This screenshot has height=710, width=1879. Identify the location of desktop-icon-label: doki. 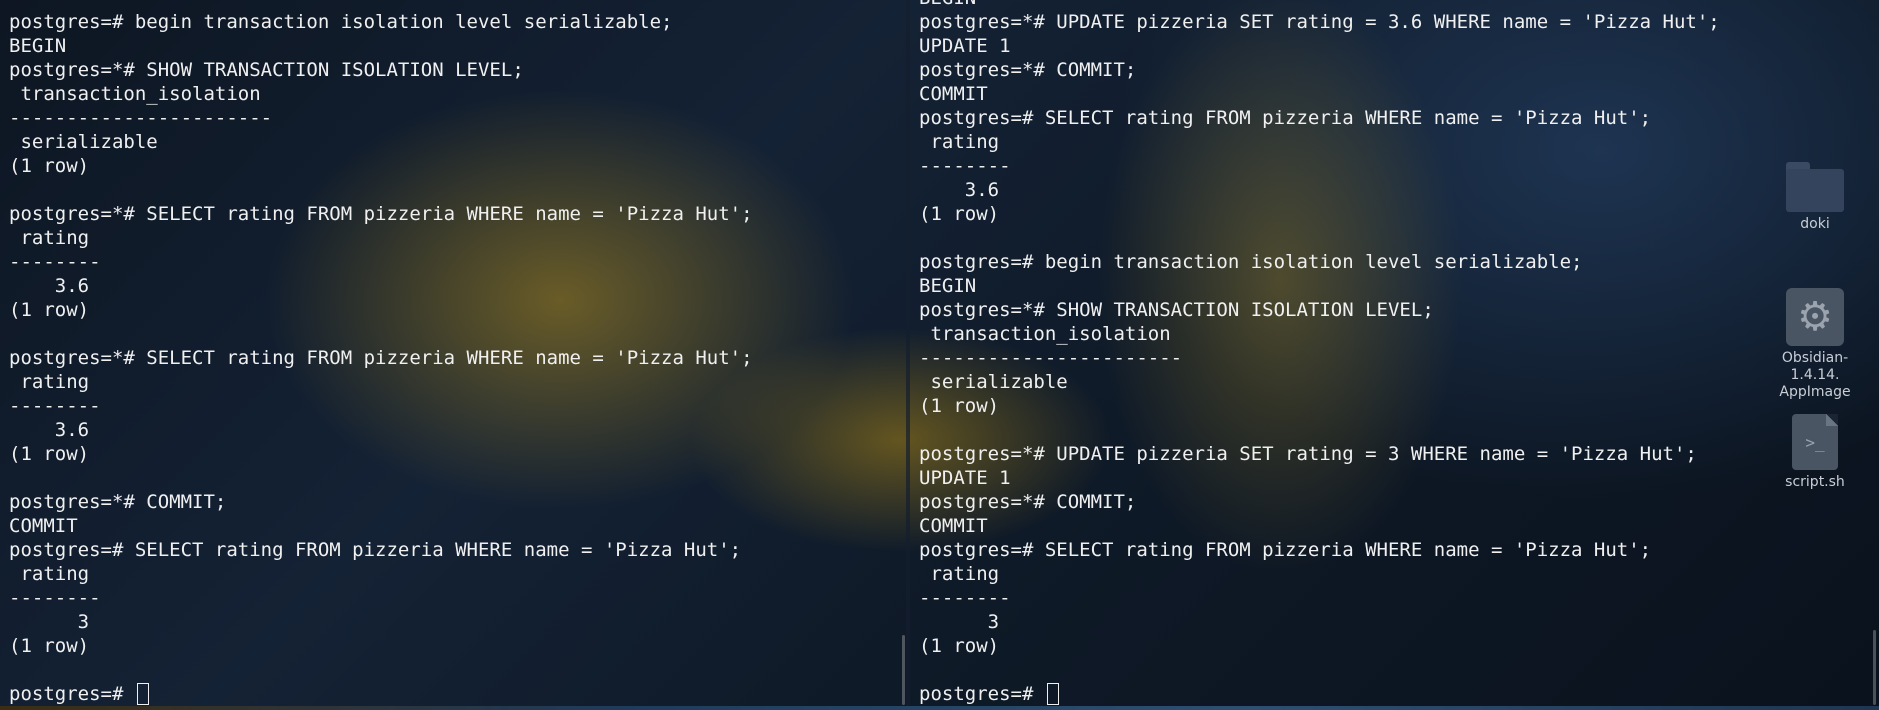
(1815, 224).